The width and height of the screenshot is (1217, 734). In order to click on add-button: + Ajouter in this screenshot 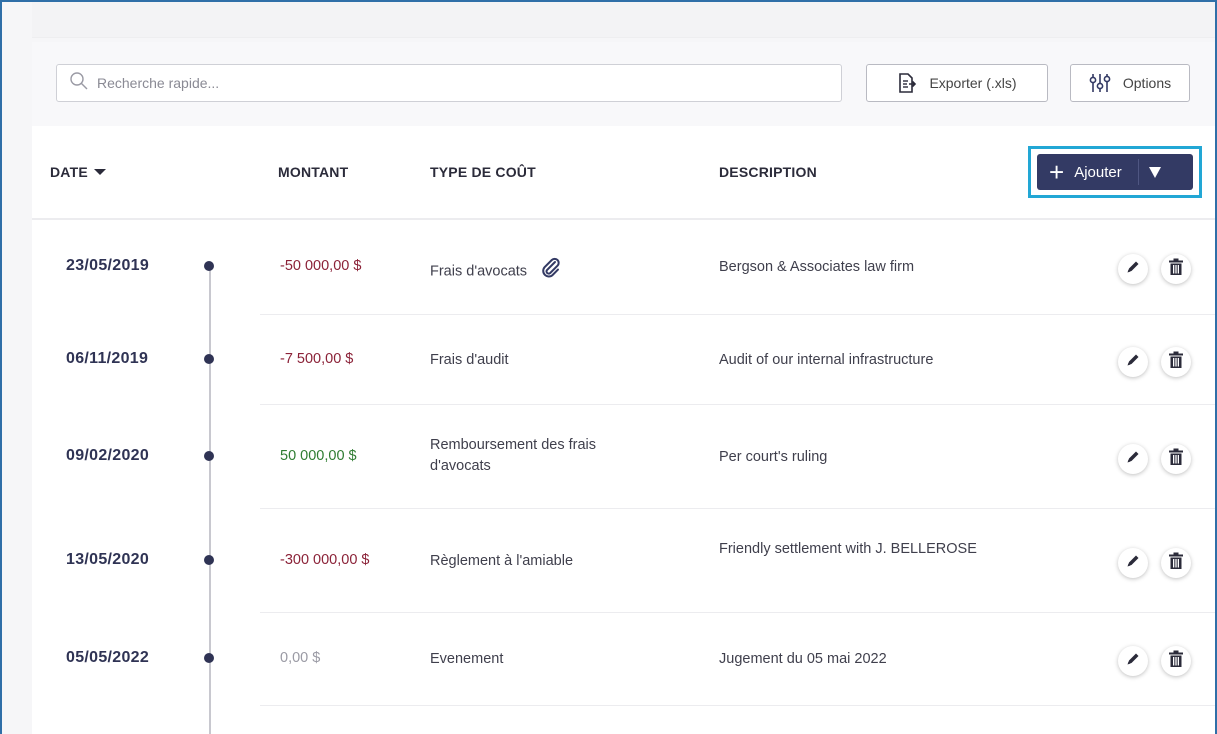, I will do `click(1115, 172)`.